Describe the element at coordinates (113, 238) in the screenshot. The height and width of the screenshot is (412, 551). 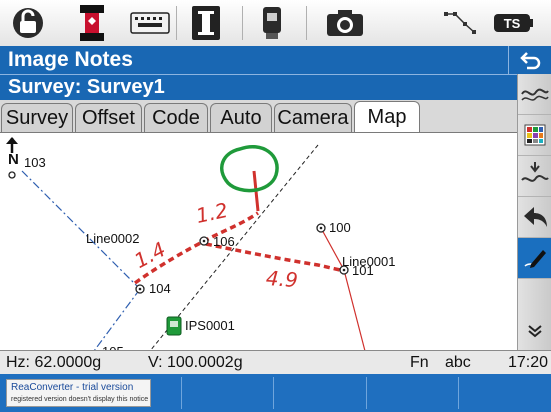
I see `line-label-line0002: Line0002` at that location.